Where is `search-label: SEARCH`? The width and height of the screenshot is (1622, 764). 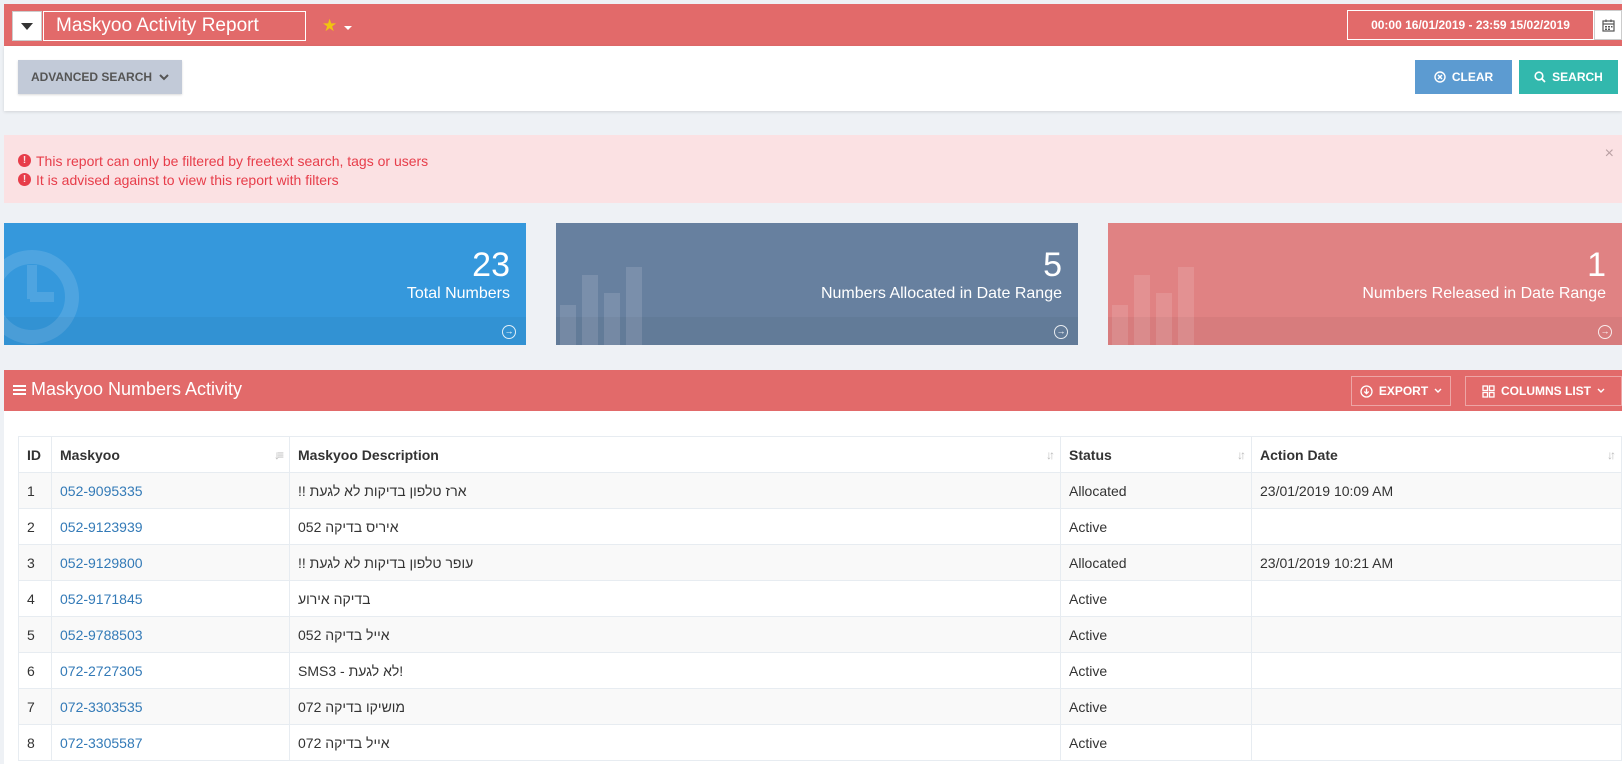 search-label: SEARCH is located at coordinates (1577, 77).